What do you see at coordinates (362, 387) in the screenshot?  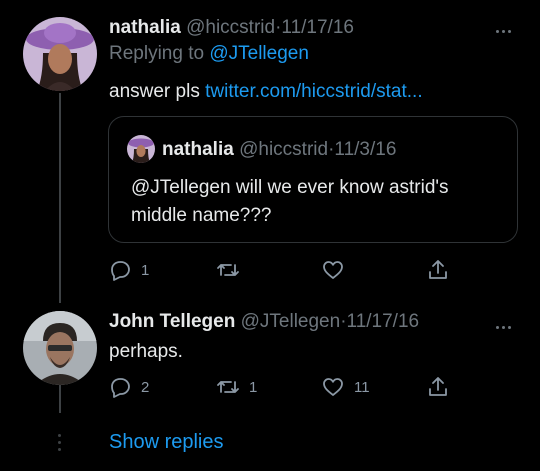 I see `like-count: 11` at bounding box center [362, 387].